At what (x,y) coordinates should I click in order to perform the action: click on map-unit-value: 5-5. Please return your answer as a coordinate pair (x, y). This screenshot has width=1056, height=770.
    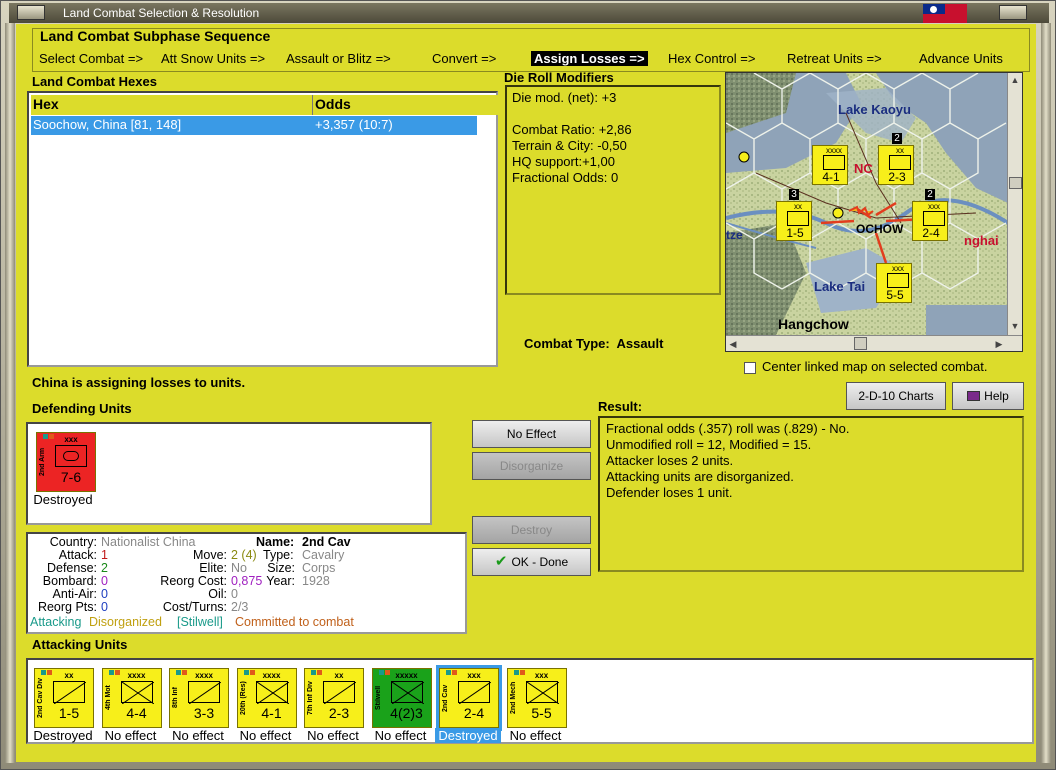
    Looking at the image, I should click on (895, 295).